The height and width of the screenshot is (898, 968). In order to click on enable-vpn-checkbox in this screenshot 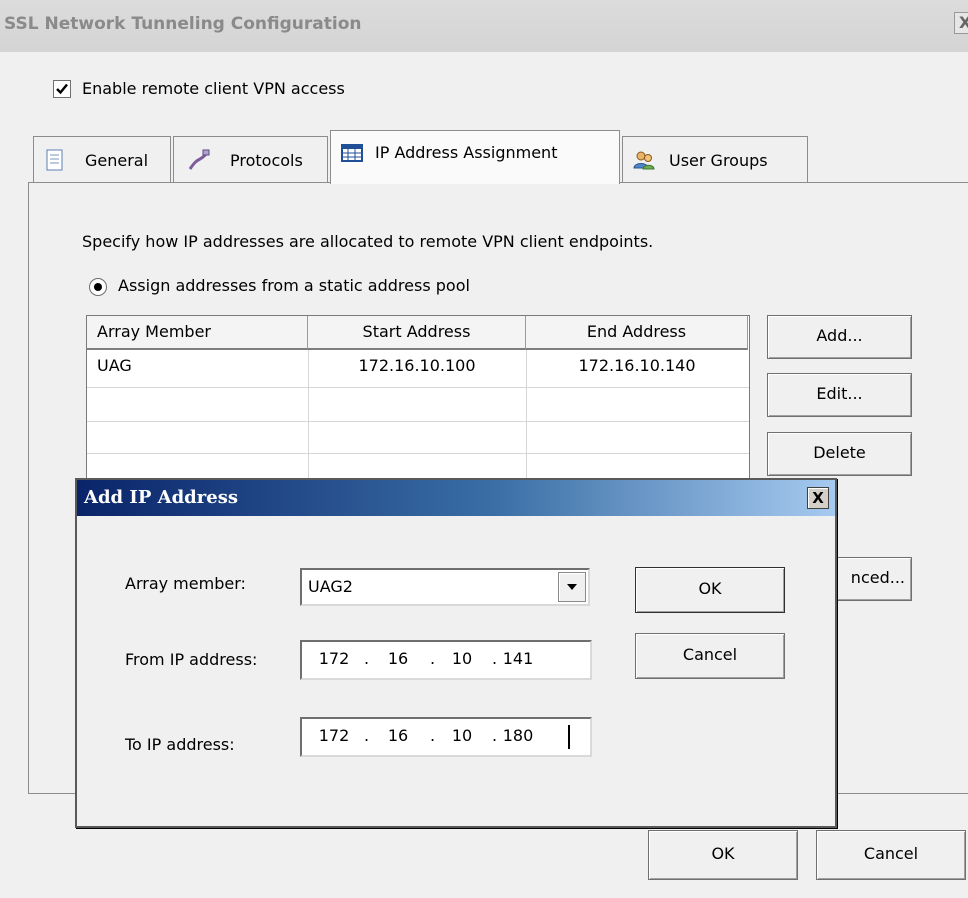, I will do `click(62, 89)`.